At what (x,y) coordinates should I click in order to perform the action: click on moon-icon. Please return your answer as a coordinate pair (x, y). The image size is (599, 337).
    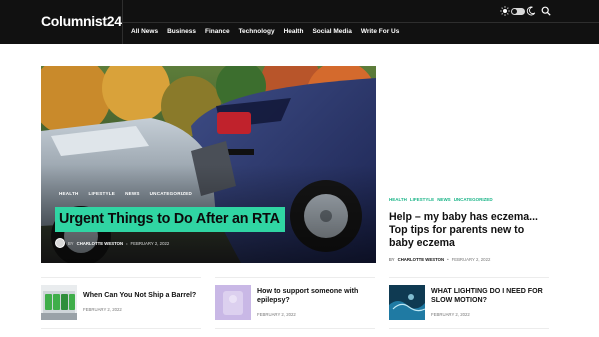
    Looking at the image, I should click on (531, 11).